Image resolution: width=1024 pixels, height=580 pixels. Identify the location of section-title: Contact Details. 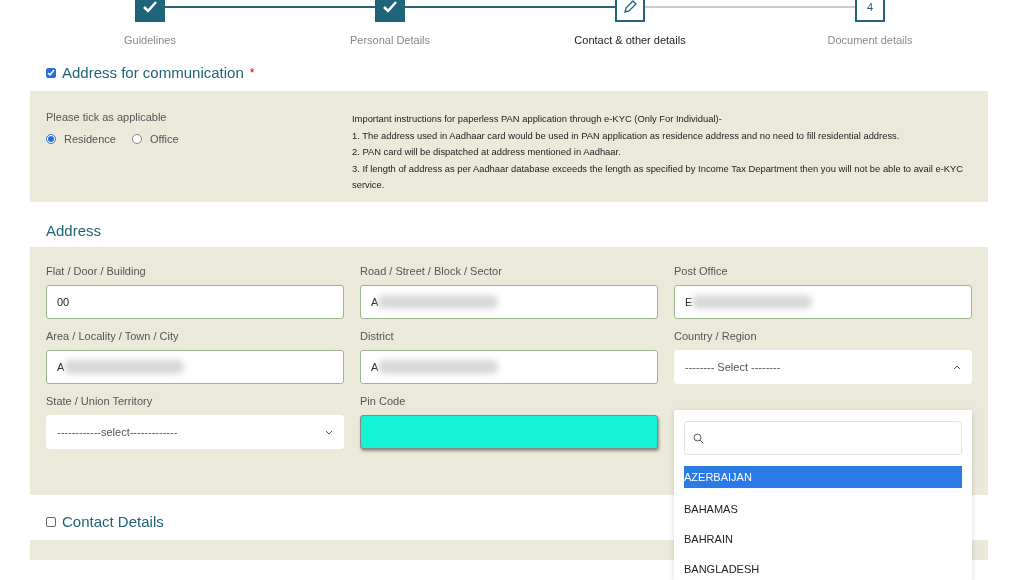
(113, 521).